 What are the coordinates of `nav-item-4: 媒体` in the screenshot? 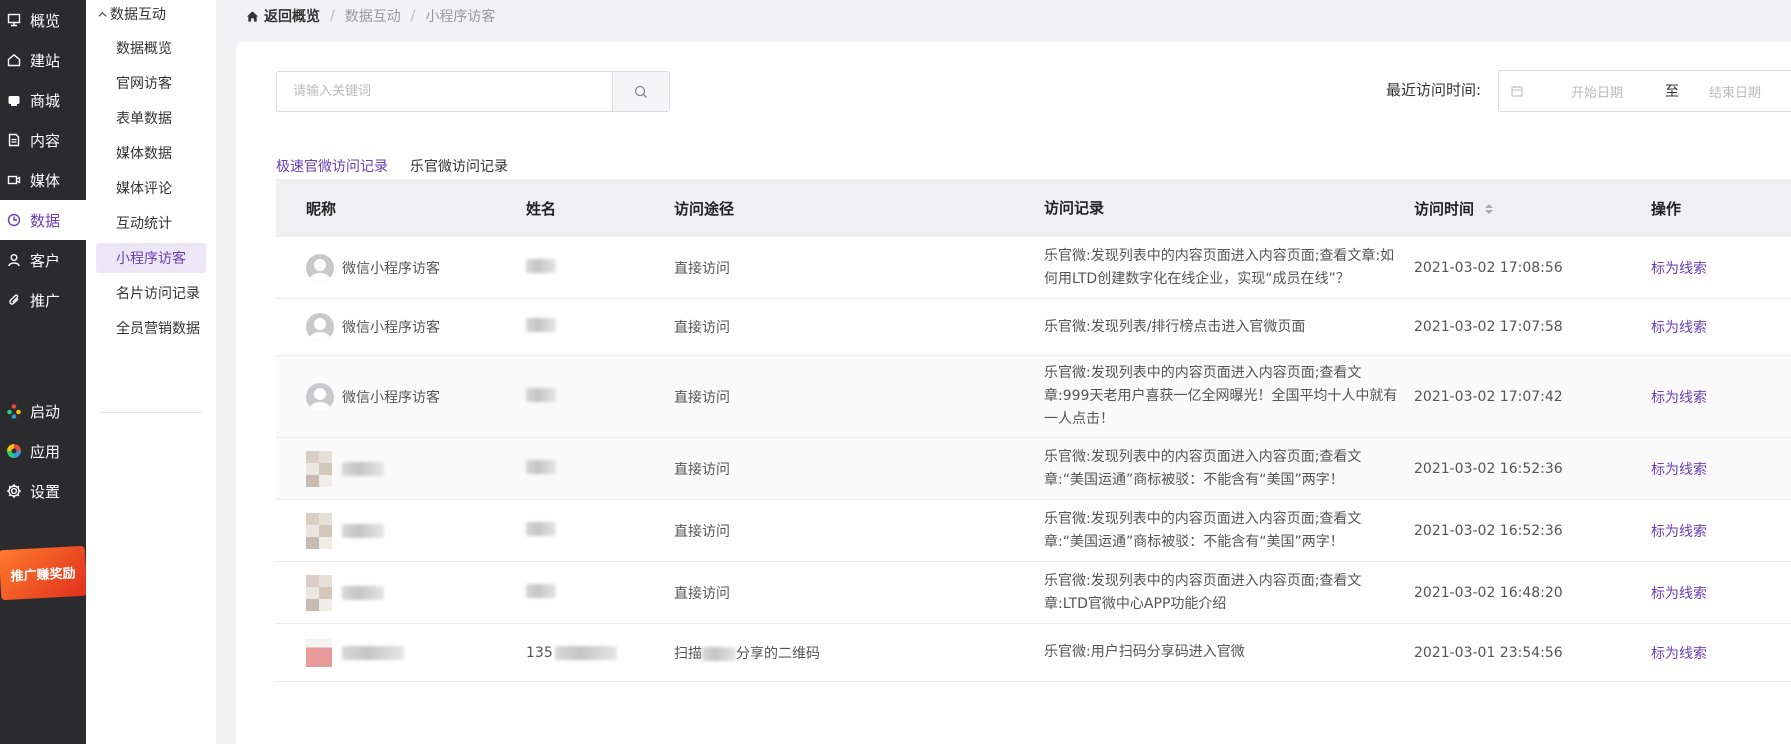 It's located at (43, 180).